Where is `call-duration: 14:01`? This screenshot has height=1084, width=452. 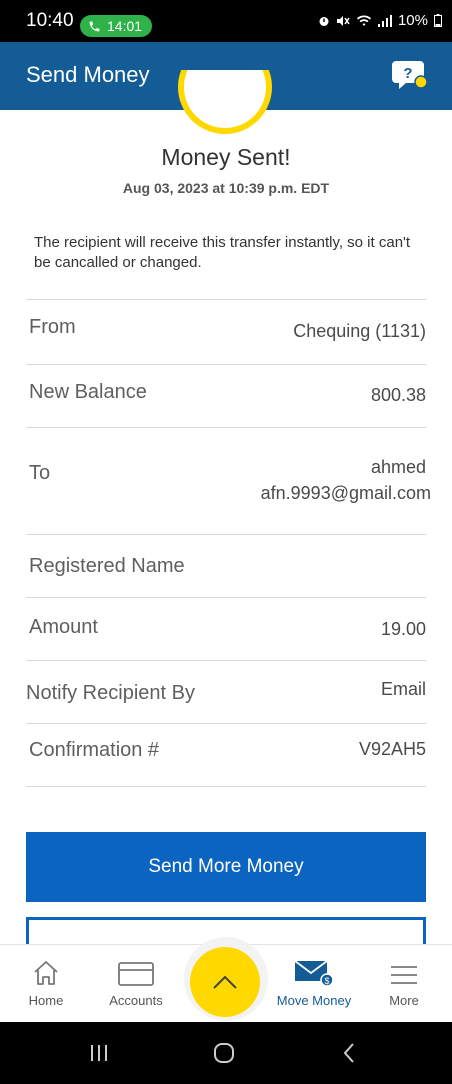
call-duration: 14:01 is located at coordinates (125, 26).